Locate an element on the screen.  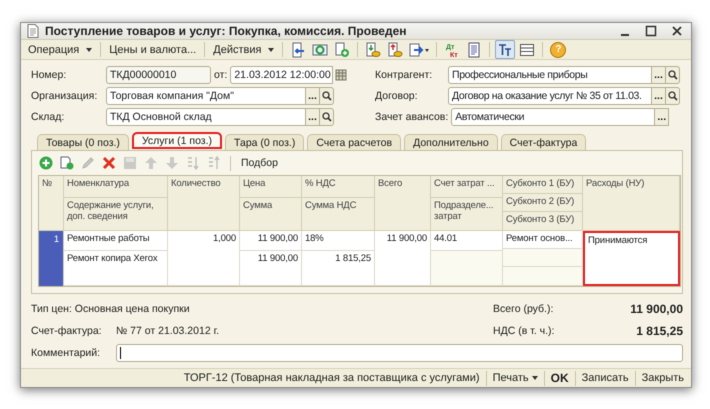
comment-field is located at coordinates (399, 353).